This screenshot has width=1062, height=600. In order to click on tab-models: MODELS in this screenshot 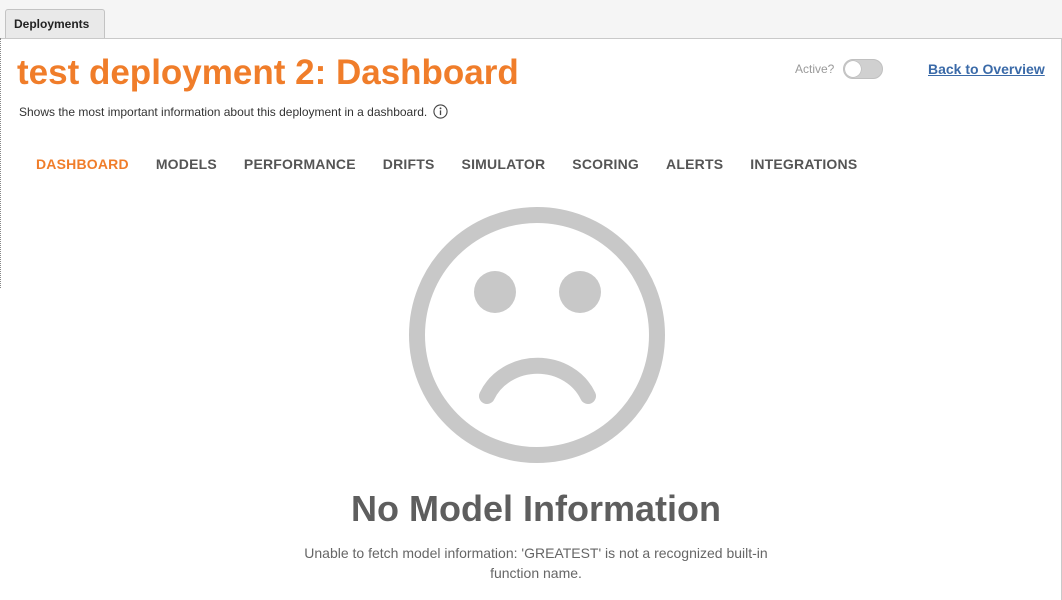, I will do `click(186, 164)`.